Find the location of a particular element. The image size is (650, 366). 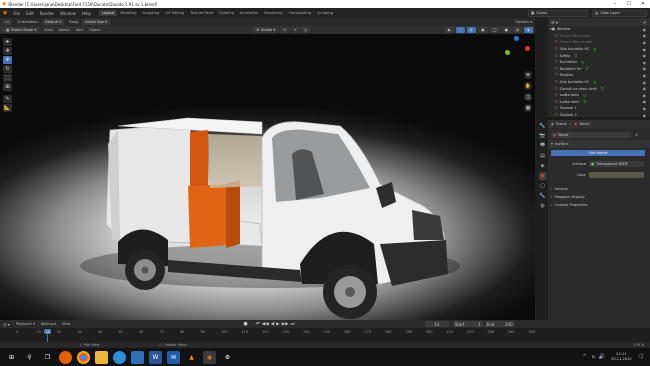

tab-rendering: Rendering is located at coordinates (273, 13).